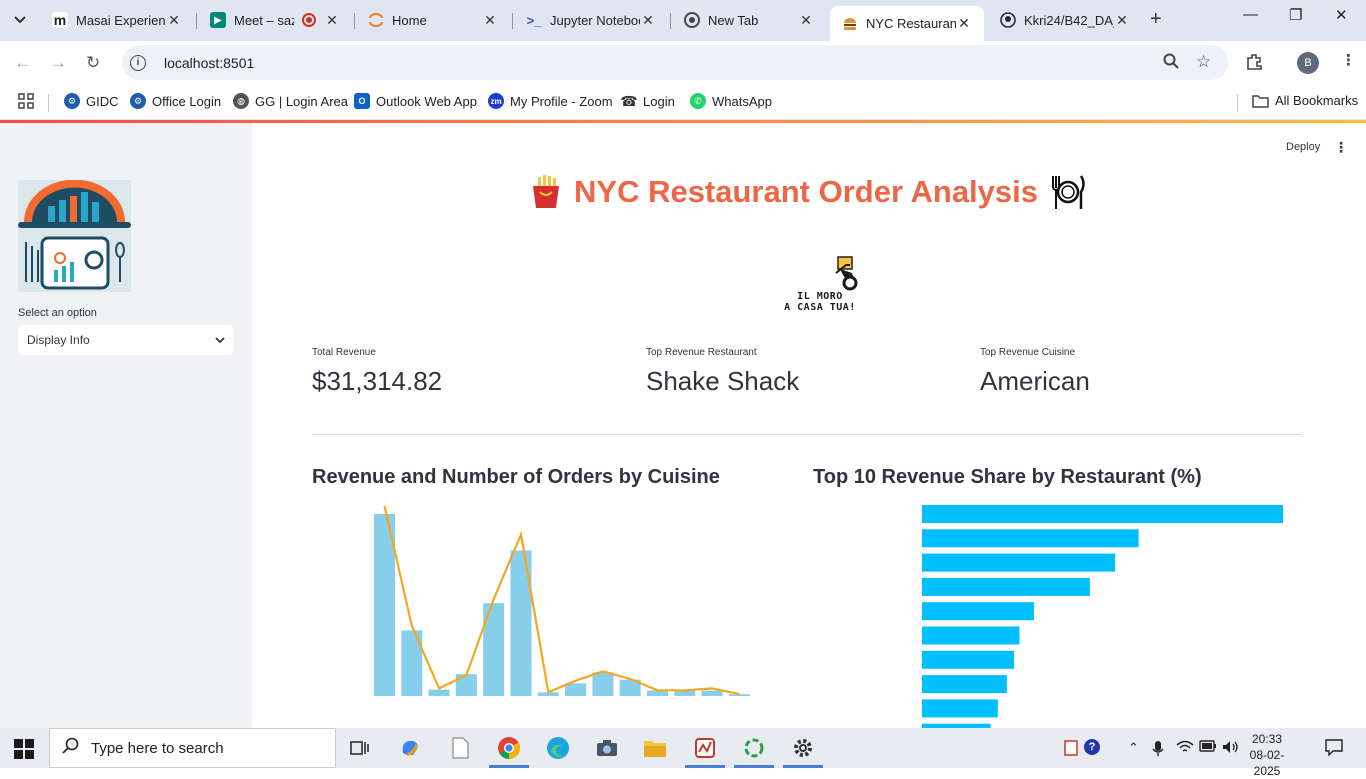 The height and width of the screenshot is (779, 1366). Describe the element at coordinates (93, 63) in the screenshot. I see `reload-button: ↻` at that location.